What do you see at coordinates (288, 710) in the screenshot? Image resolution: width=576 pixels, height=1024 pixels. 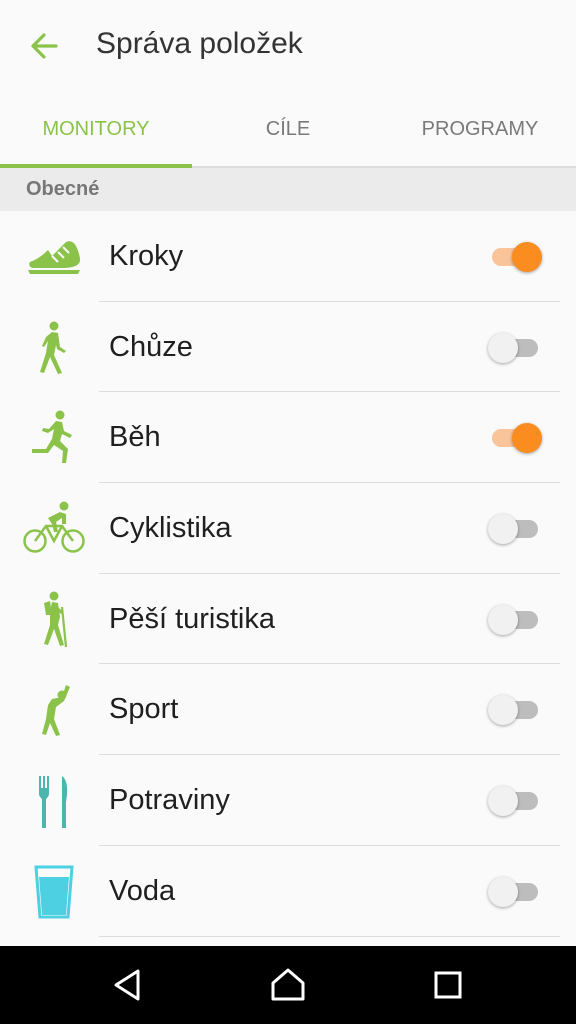 I see `list-item-sport: Sport` at bounding box center [288, 710].